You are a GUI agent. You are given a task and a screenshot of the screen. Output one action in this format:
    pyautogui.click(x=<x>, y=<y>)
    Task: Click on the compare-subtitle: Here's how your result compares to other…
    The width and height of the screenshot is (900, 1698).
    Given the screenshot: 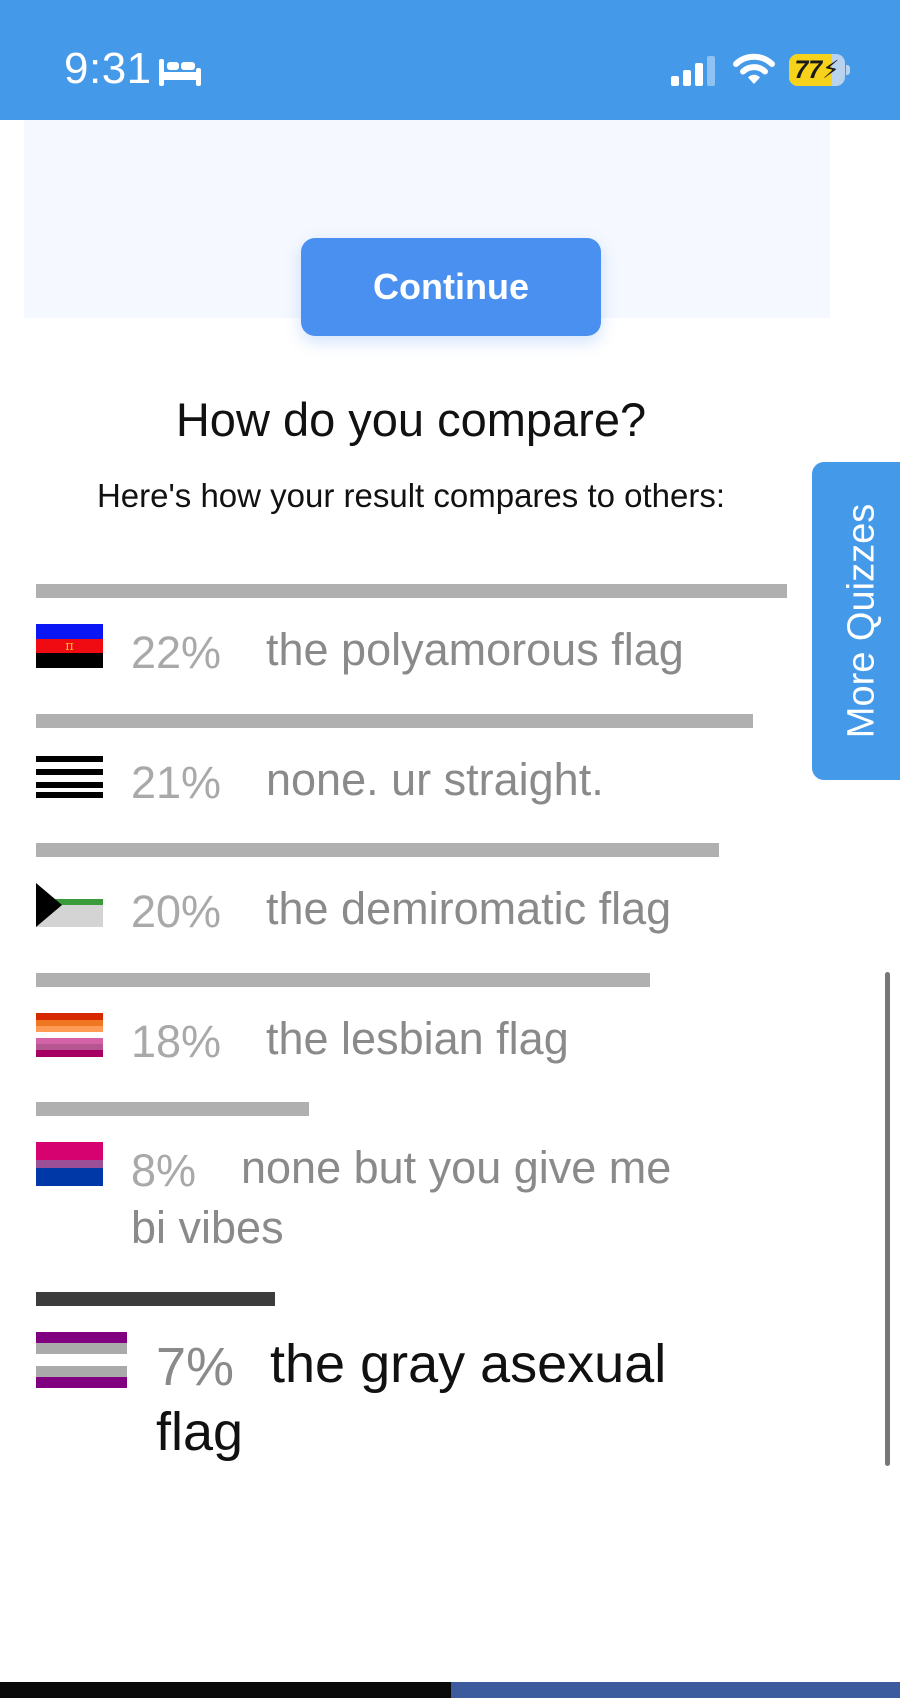 What is the action you would take?
    pyautogui.click(x=411, y=495)
    